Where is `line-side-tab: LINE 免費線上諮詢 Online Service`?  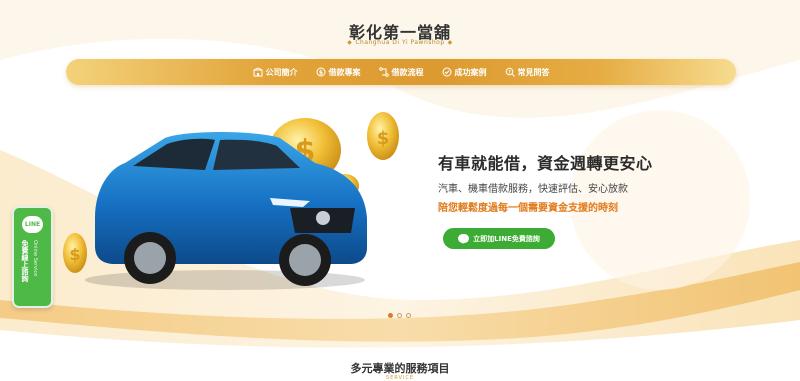
line-side-tab: LINE 免費線上諮詢 Online Service is located at coordinates (32, 257).